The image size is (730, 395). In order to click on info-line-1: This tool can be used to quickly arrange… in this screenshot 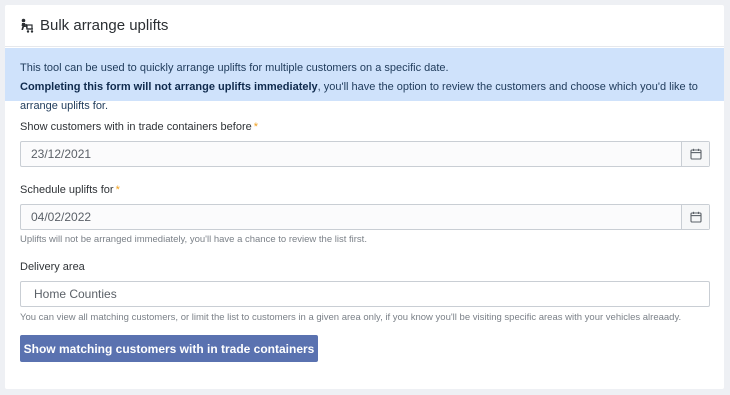, I will do `click(234, 68)`.